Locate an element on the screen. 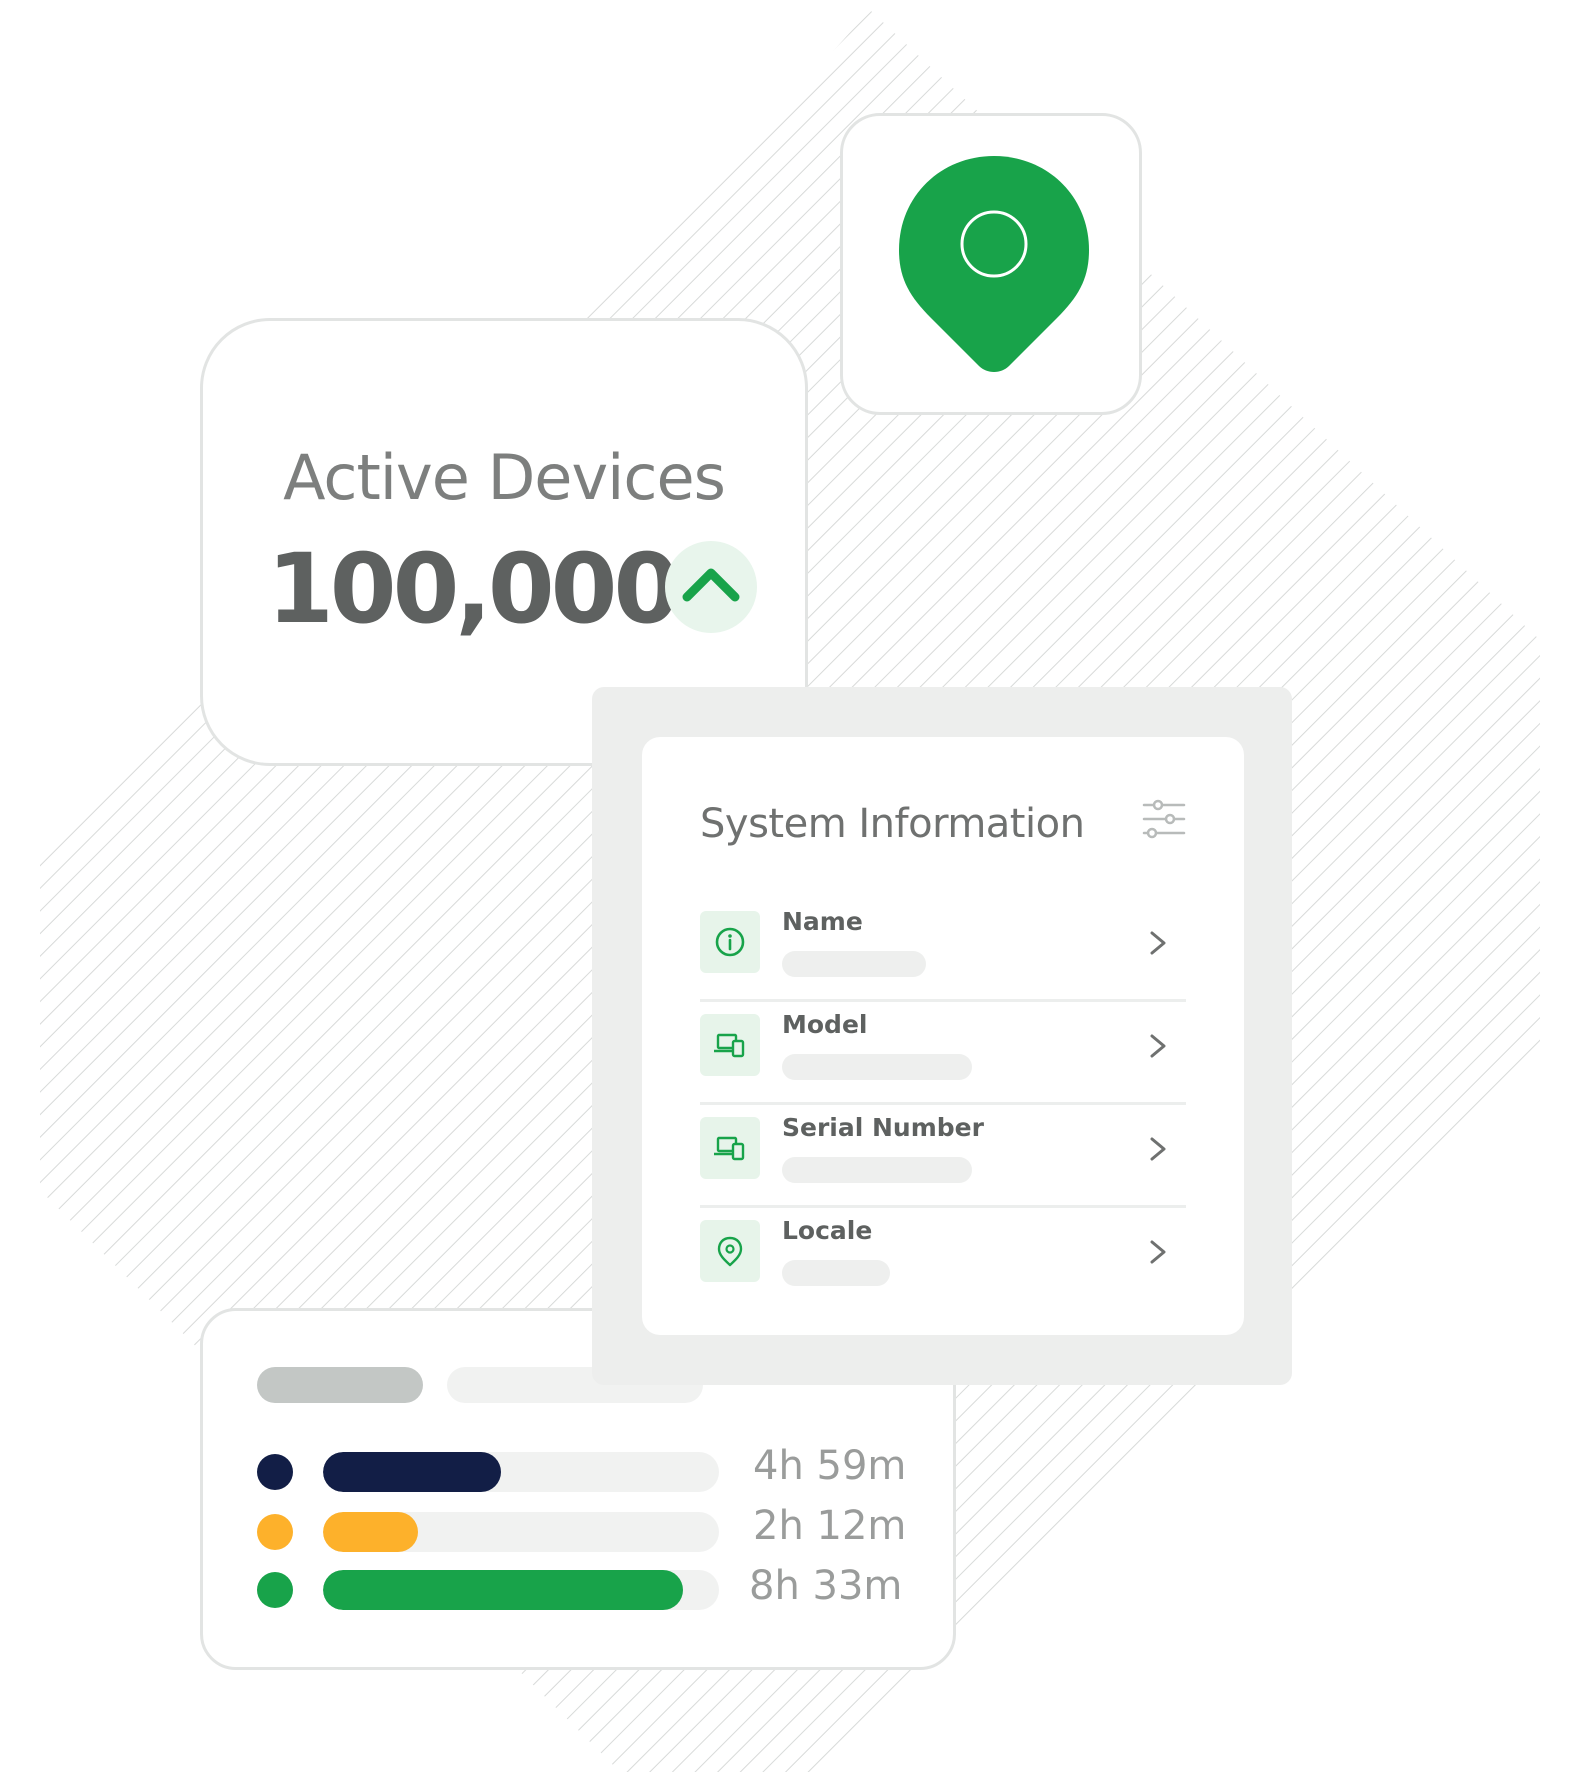 The width and height of the screenshot is (1570, 1772). row-label: Model is located at coordinates (825, 1024).